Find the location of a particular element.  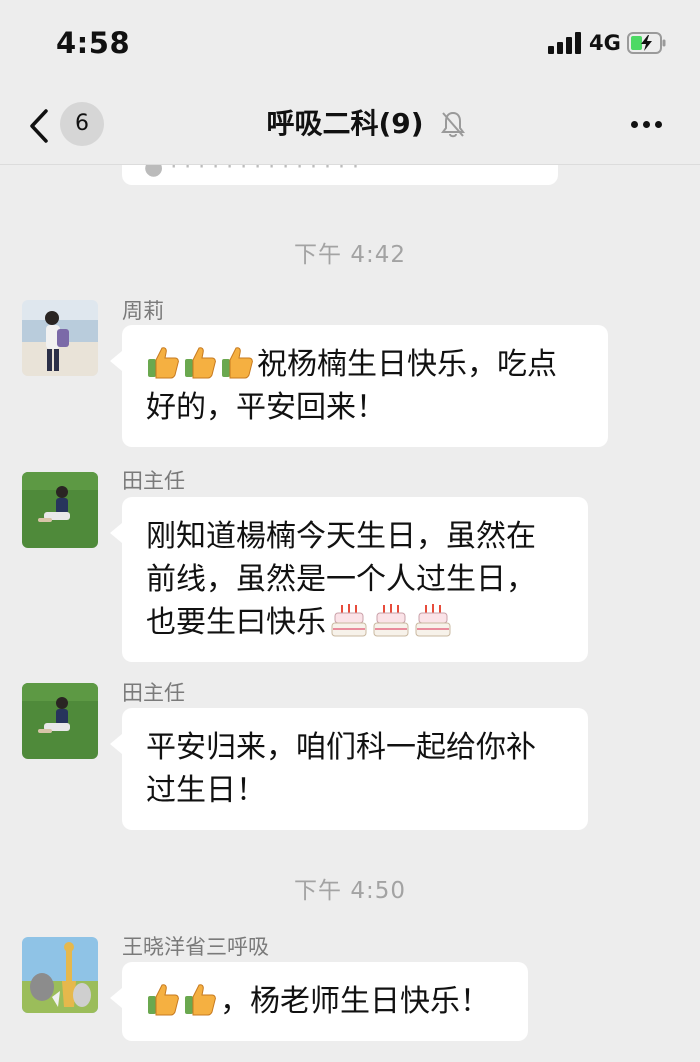

message-text: 刚知道楊楠今天生日，虽然在 is located at coordinates (341, 536).